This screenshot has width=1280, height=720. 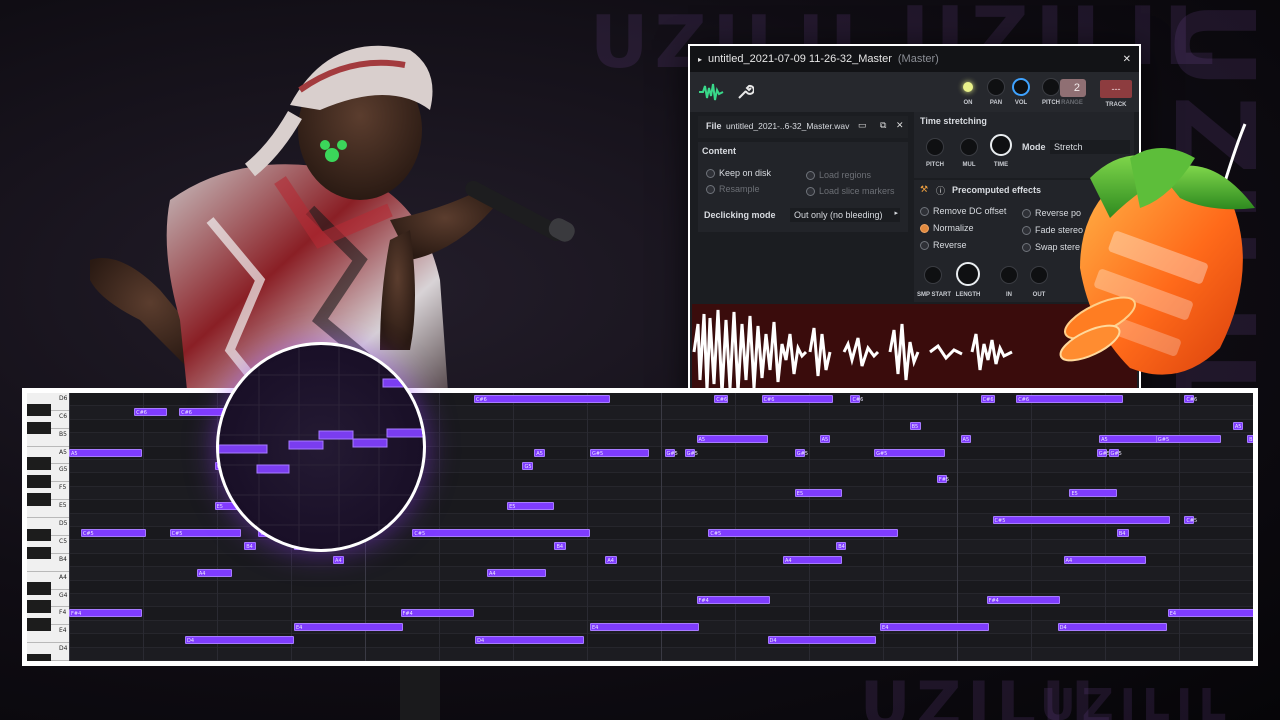 What do you see at coordinates (968, 274) in the screenshot?
I see `length-knob` at bounding box center [968, 274].